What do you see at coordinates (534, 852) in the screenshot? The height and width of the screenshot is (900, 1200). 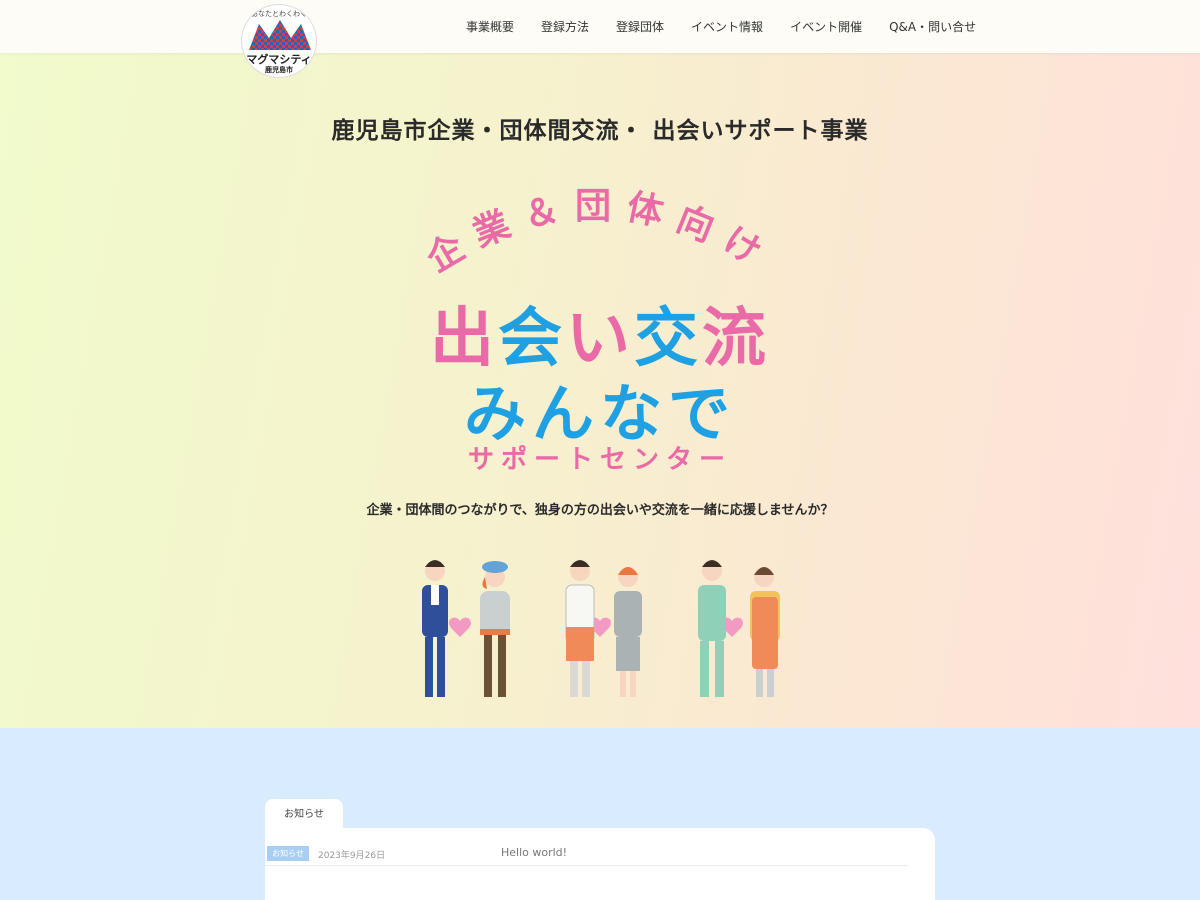 I see `news-title-link: Hello world!` at bounding box center [534, 852].